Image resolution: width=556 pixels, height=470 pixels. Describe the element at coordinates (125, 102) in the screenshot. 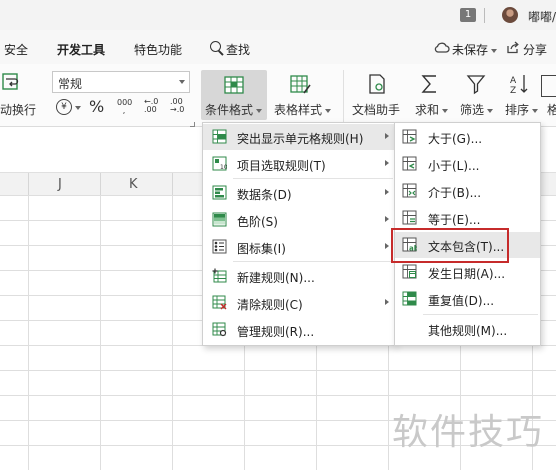

I see `thousands-icon: 000` at that location.